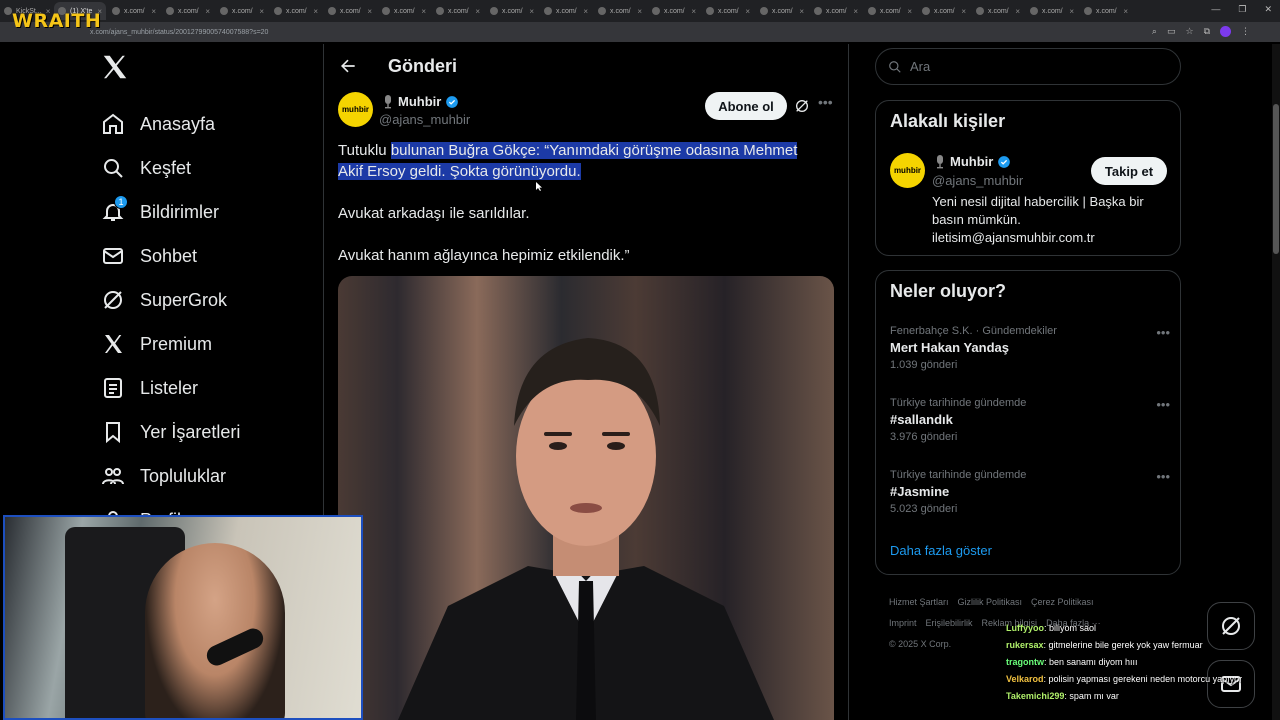 The width and height of the screenshot is (1280, 720). Describe the element at coordinates (1245, 31) in the screenshot. I see `menu-icon: ⋮` at that location.